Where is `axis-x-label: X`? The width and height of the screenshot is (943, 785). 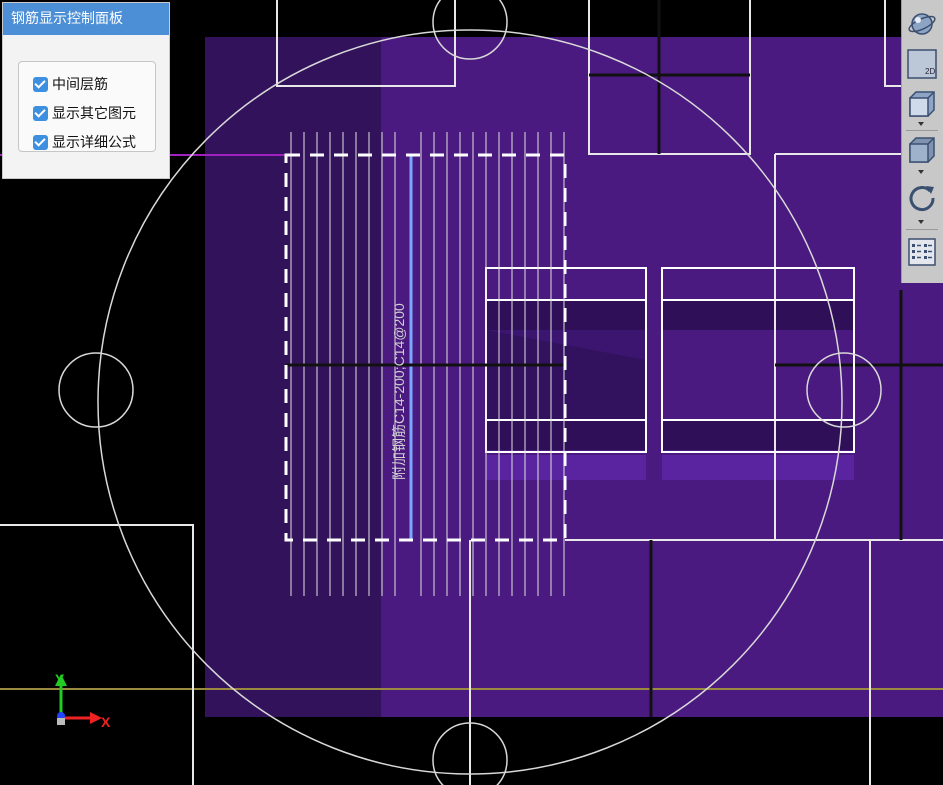 axis-x-label: X is located at coordinates (106, 722).